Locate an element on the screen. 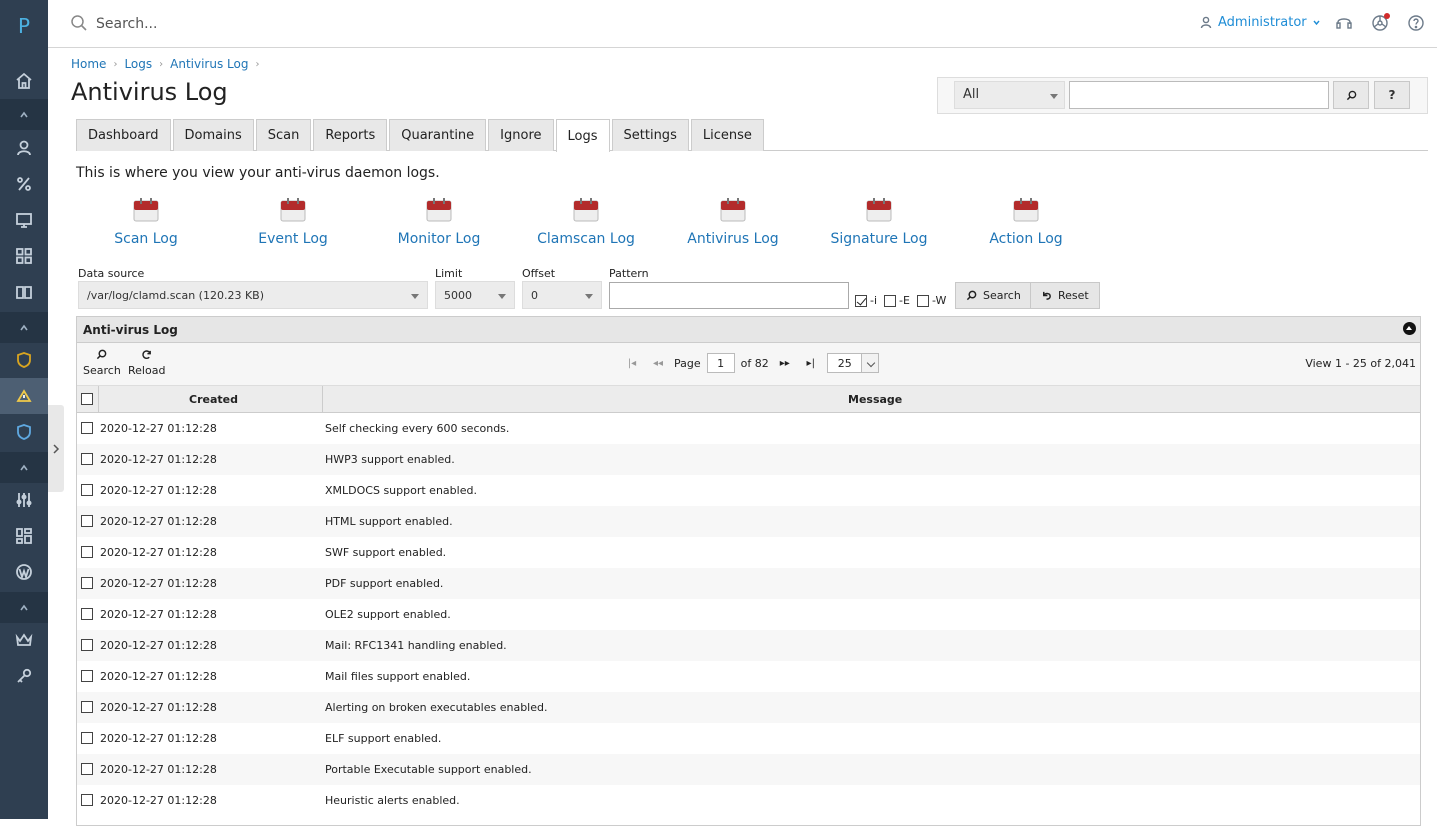  breadcrumb-antivirus-log: Antivirus Log is located at coordinates (209, 64).